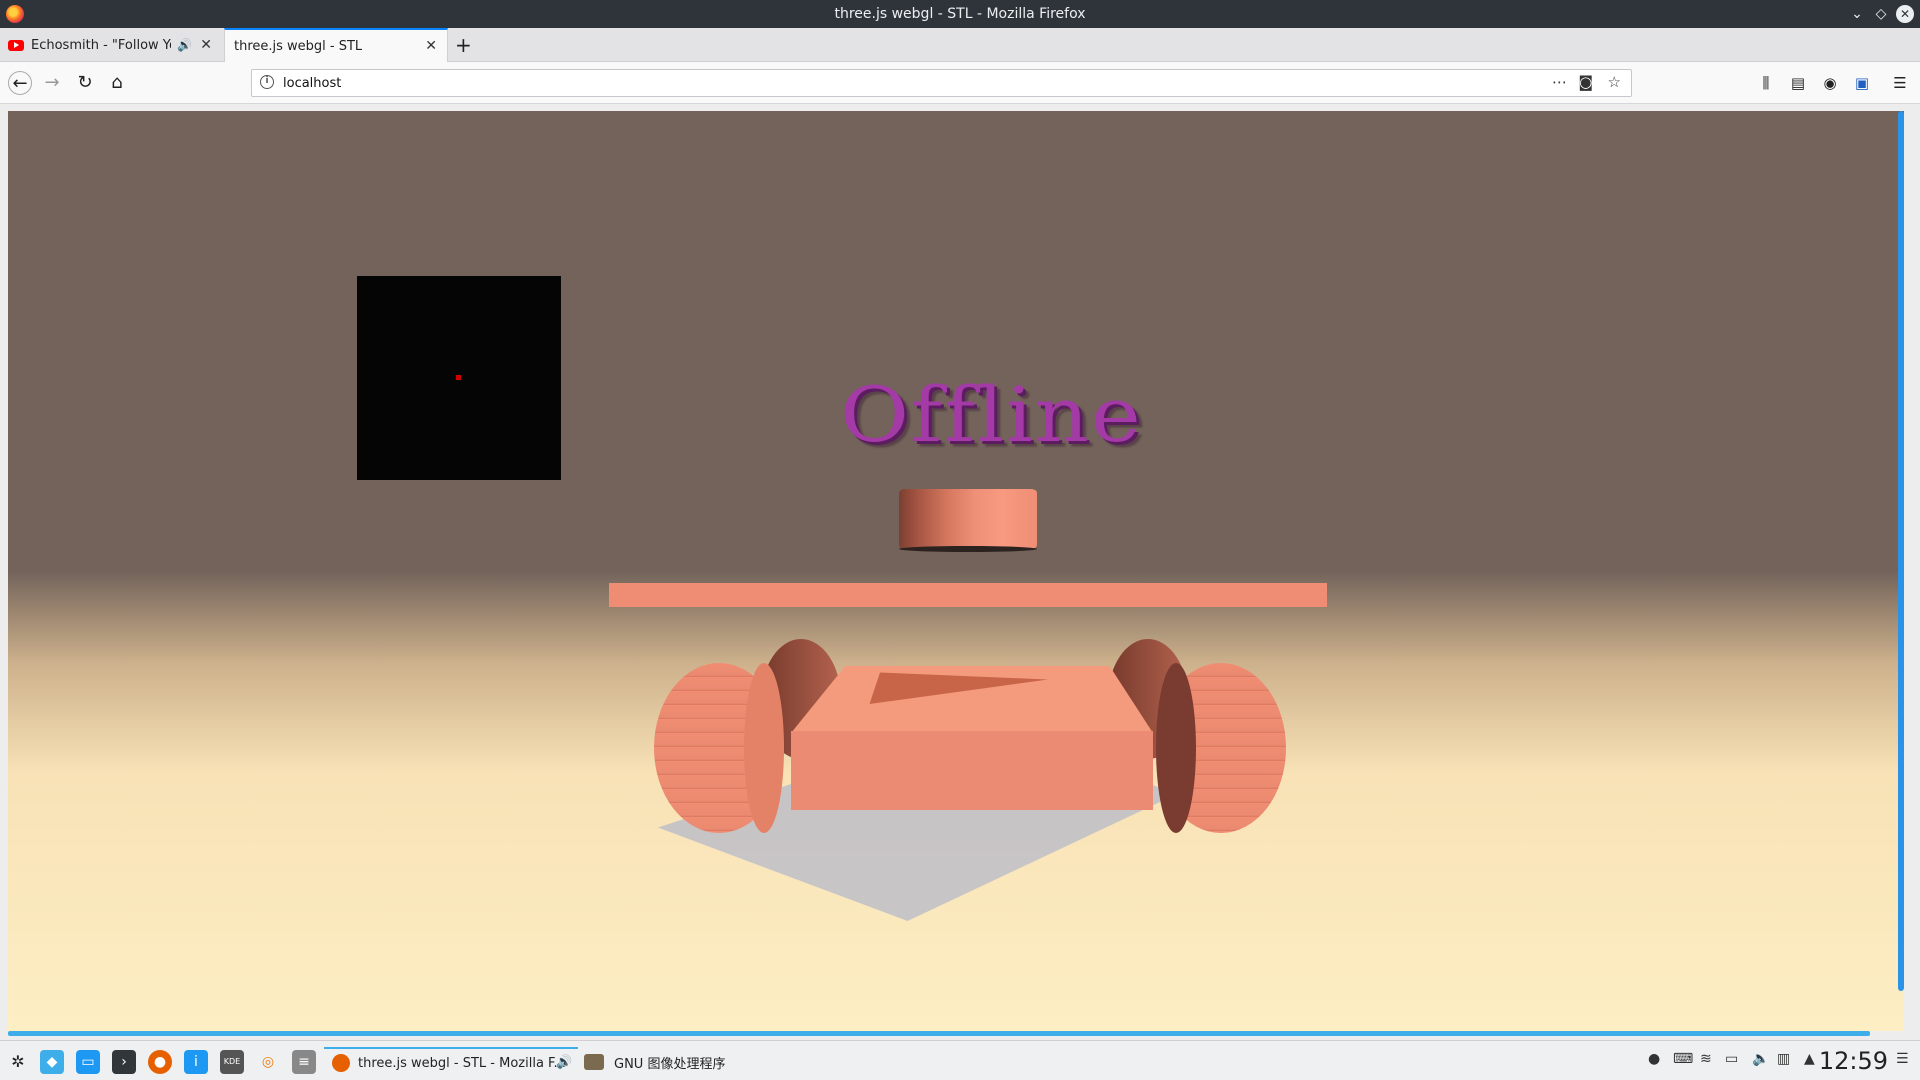 The width and height of the screenshot is (1920, 1080). Describe the element at coordinates (1900, 83) in the screenshot. I see `menu-icon: ☰` at that location.